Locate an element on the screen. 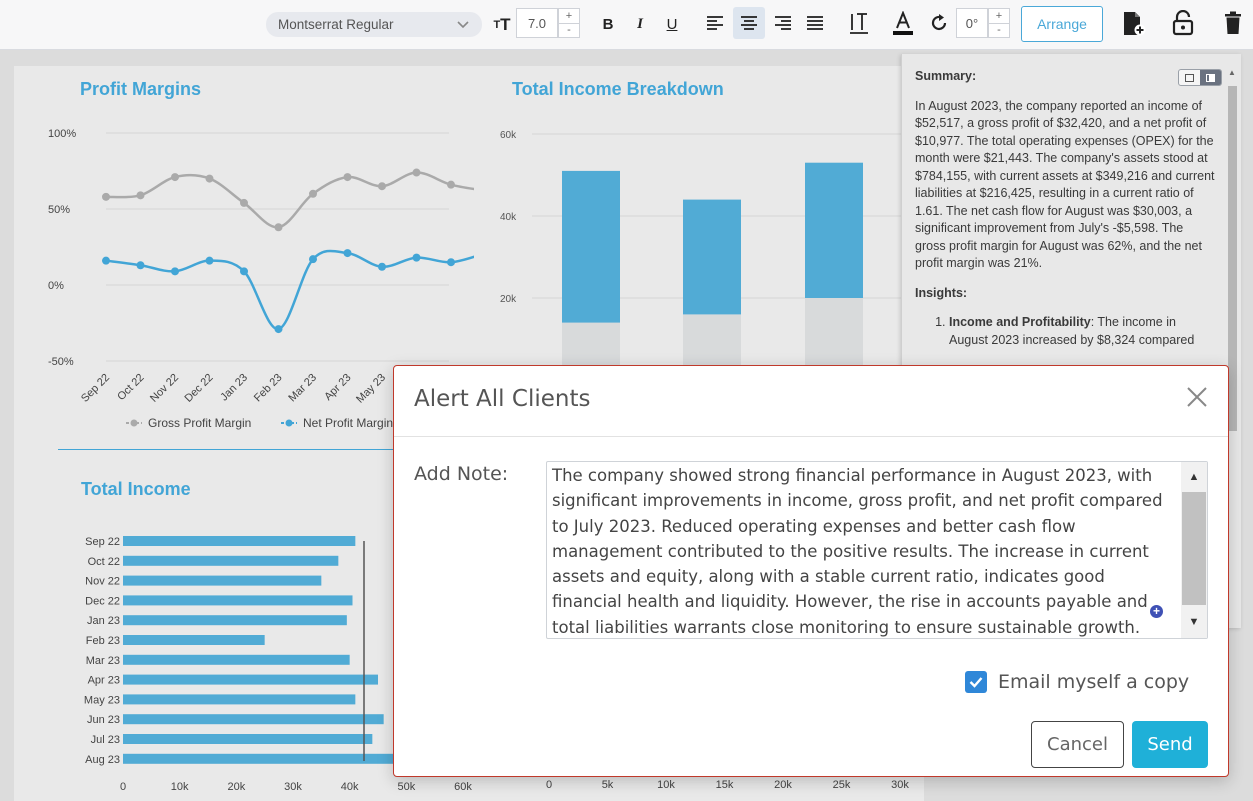 The height and width of the screenshot is (801, 1253). trash-icon is located at coordinates (1233, 23).